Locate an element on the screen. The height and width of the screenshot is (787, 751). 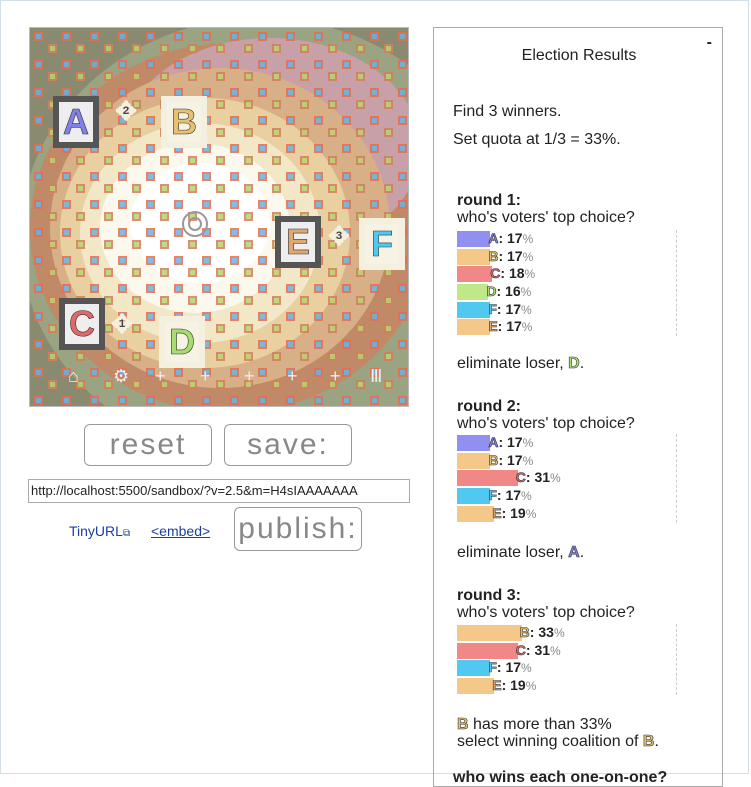
result-bar-label: D: 16% is located at coordinates (509, 291).